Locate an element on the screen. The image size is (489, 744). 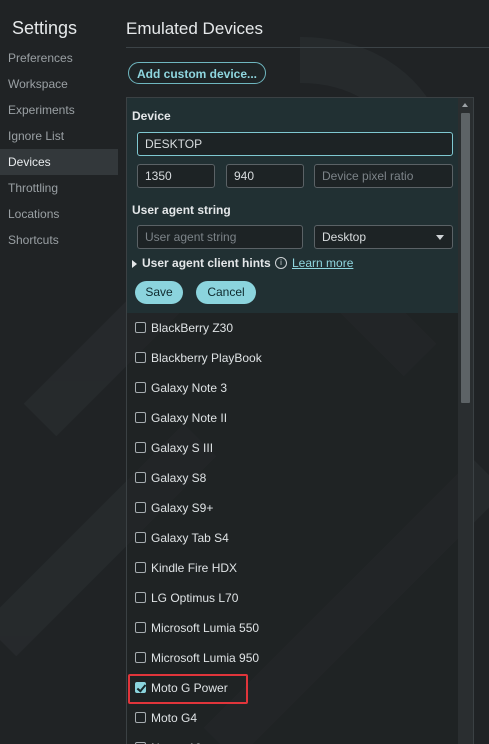
device-list-item: Galaxy S8 is located at coordinates (293, 478).